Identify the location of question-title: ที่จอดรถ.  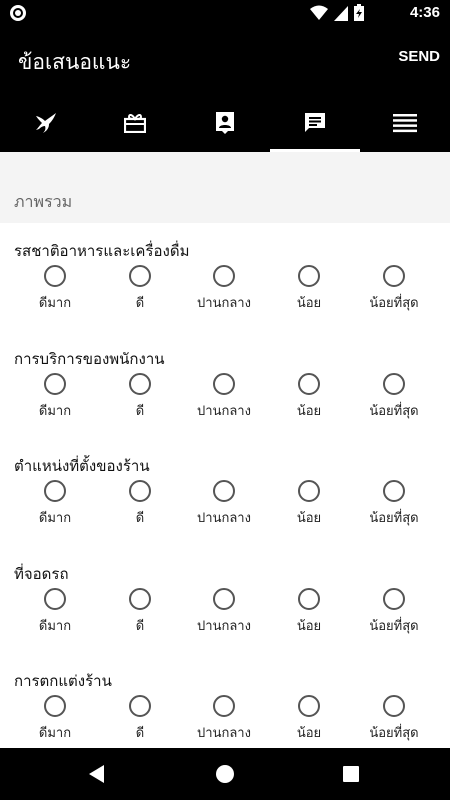
(41, 573).